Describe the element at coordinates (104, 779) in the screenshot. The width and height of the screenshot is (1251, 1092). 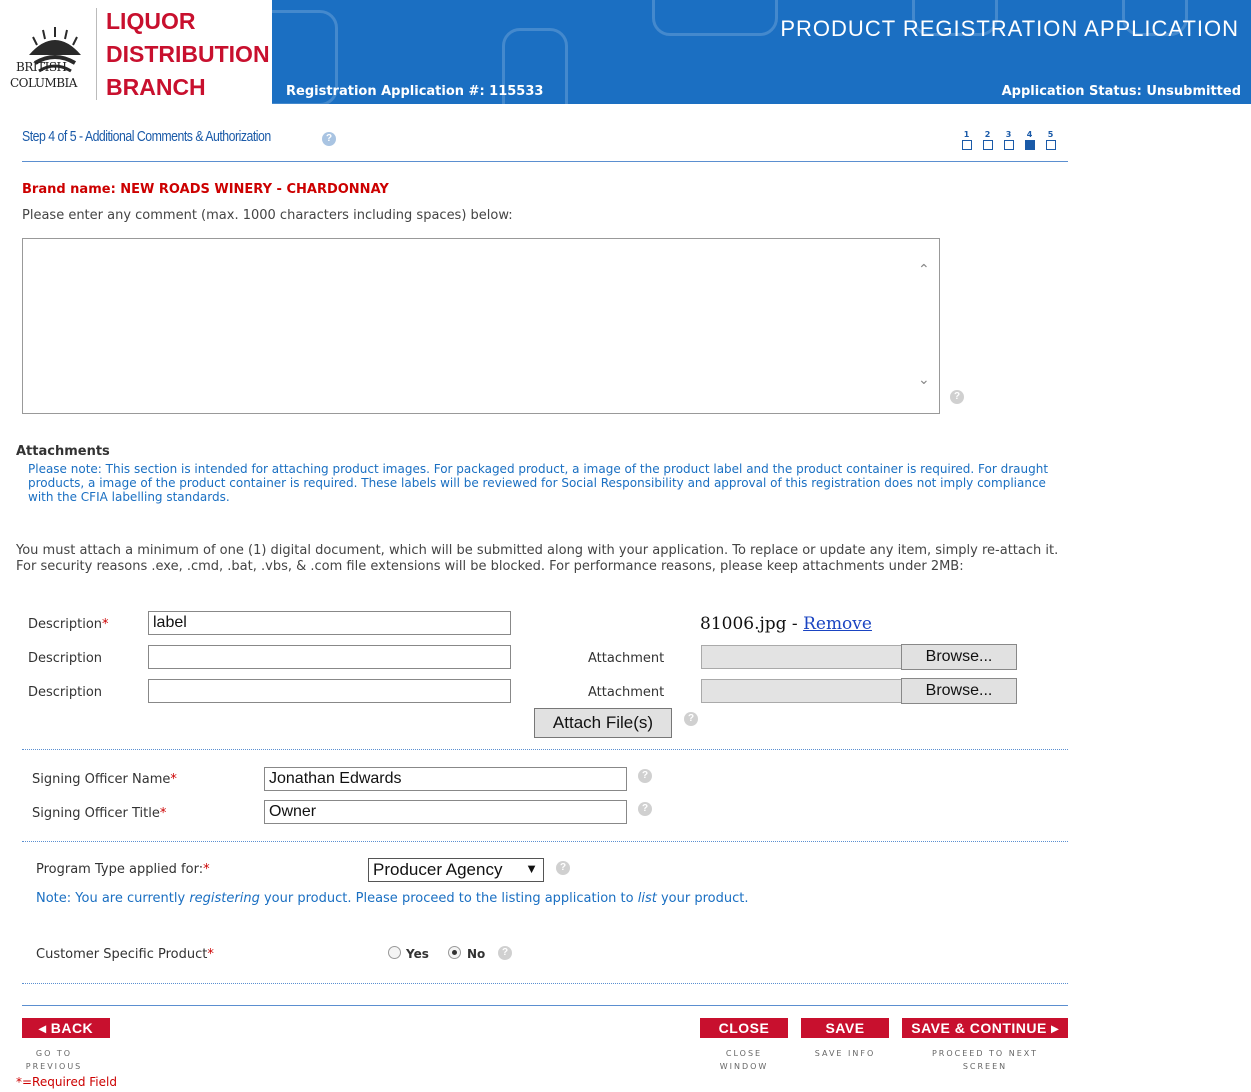
I see `signing-officer-name-label: Signing Officer Name*` at that location.